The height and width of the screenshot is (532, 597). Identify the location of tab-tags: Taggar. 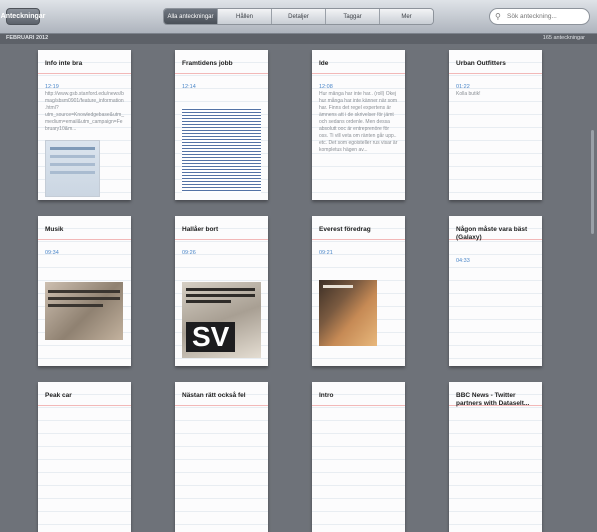
(353, 16).